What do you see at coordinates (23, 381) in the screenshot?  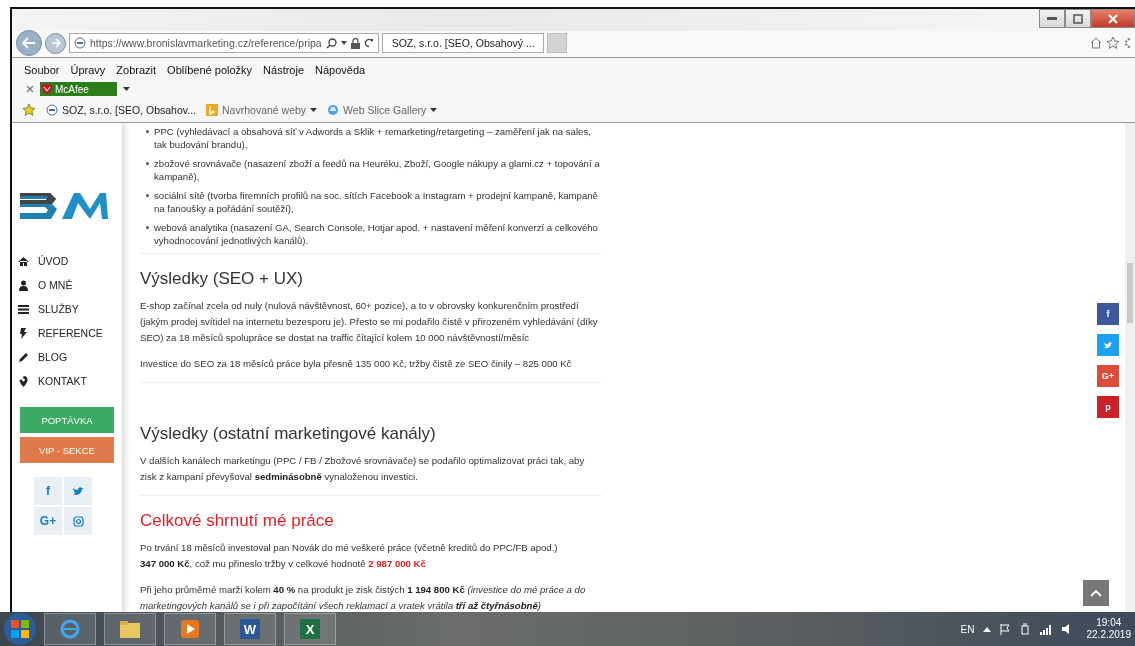 I see `map-pin-icon` at bounding box center [23, 381].